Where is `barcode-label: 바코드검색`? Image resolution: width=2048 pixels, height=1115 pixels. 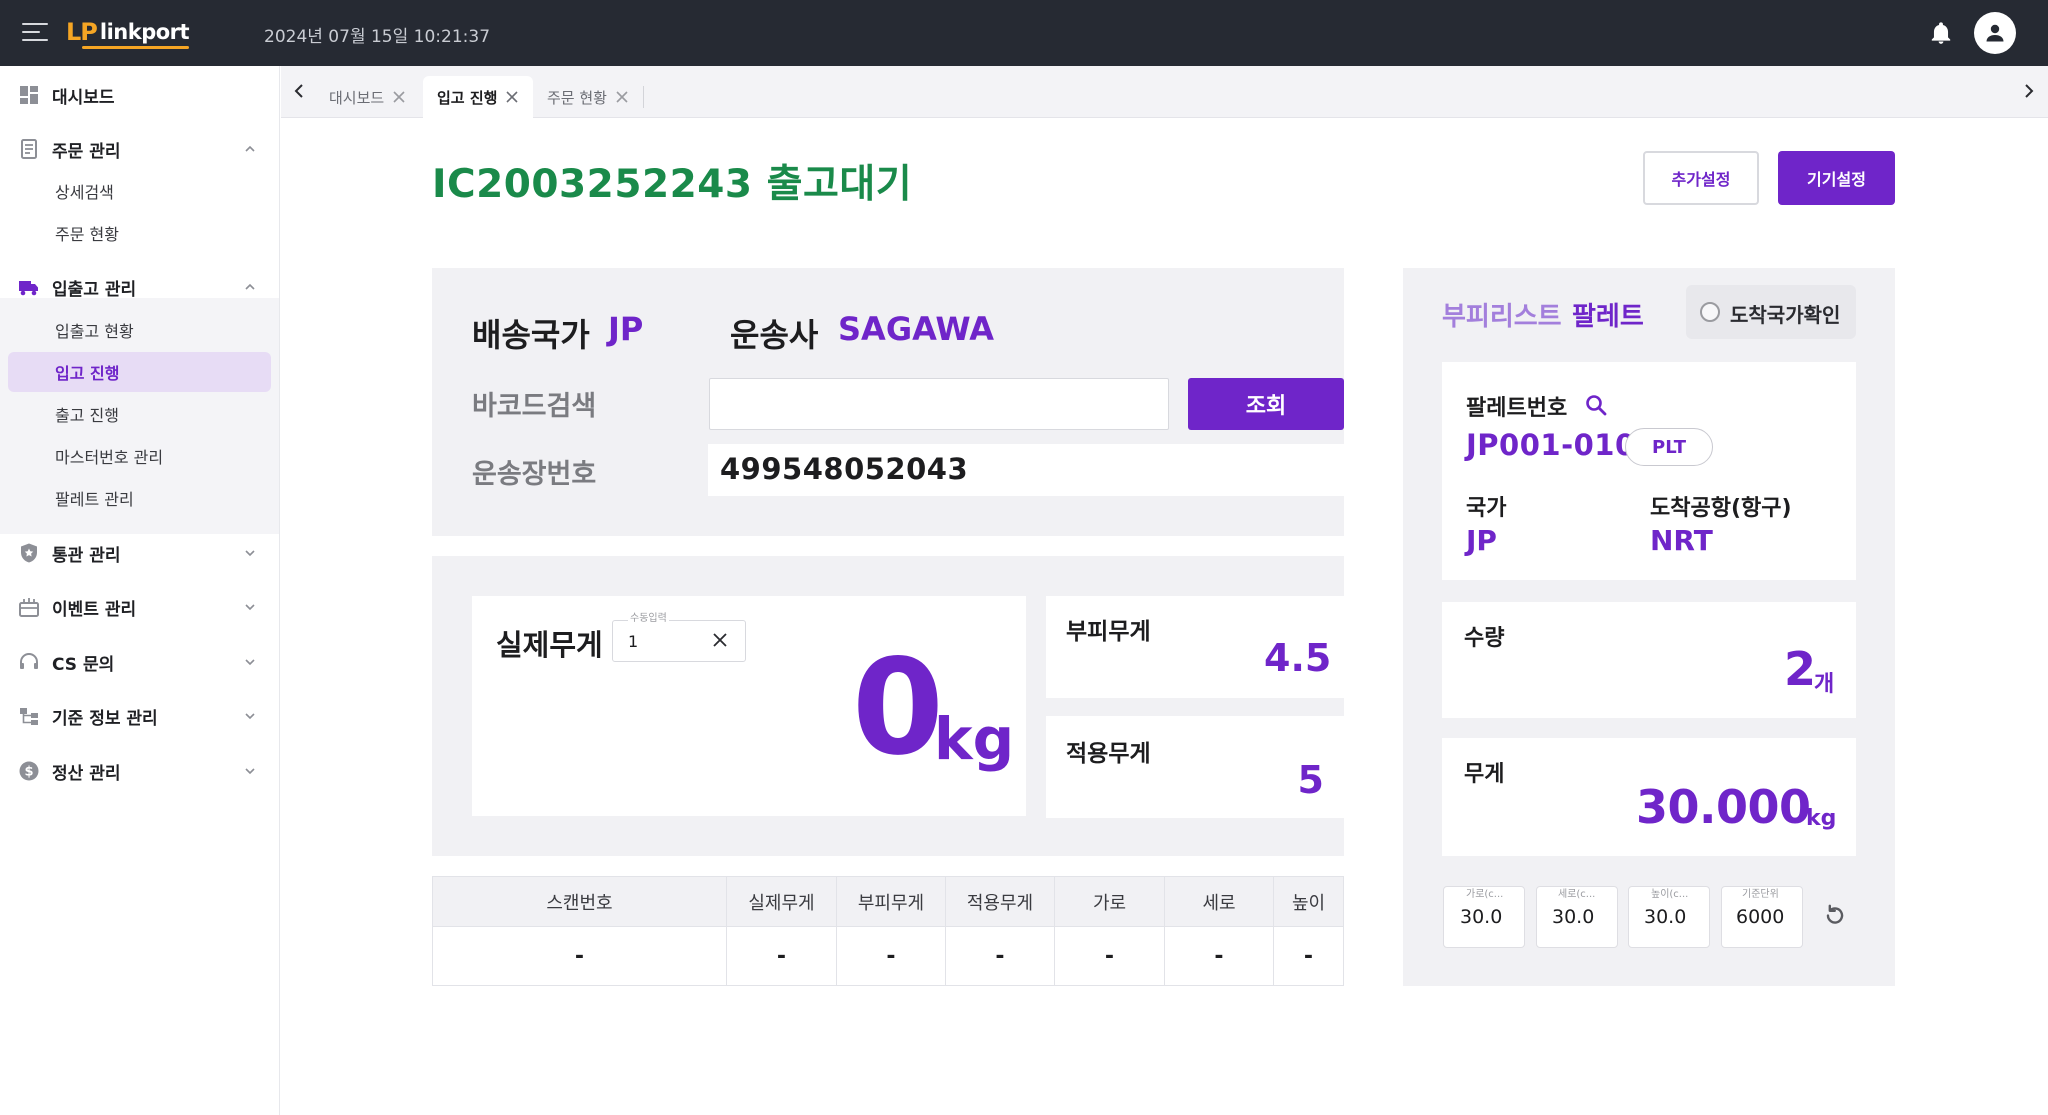 barcode-label: 바코드검색 is located at coordinates (534, 406).